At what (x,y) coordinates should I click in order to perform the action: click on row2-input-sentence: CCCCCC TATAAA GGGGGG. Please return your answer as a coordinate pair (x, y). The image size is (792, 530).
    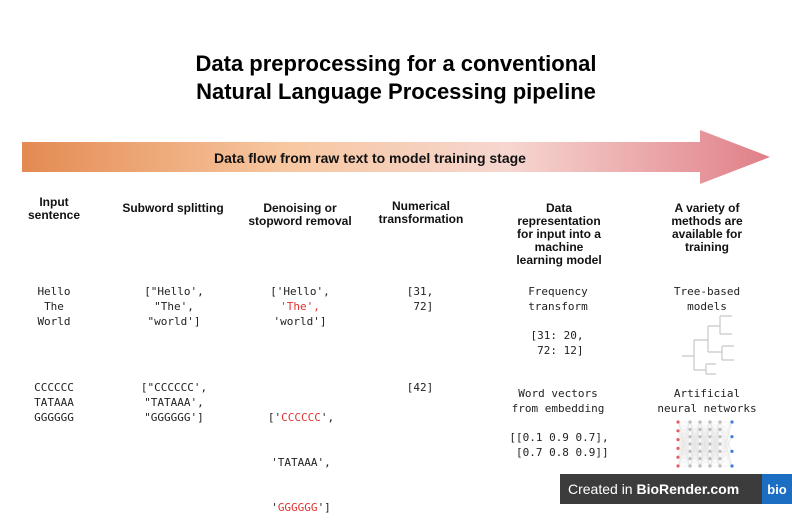
    Looking at the image, I should click on (54, 402).